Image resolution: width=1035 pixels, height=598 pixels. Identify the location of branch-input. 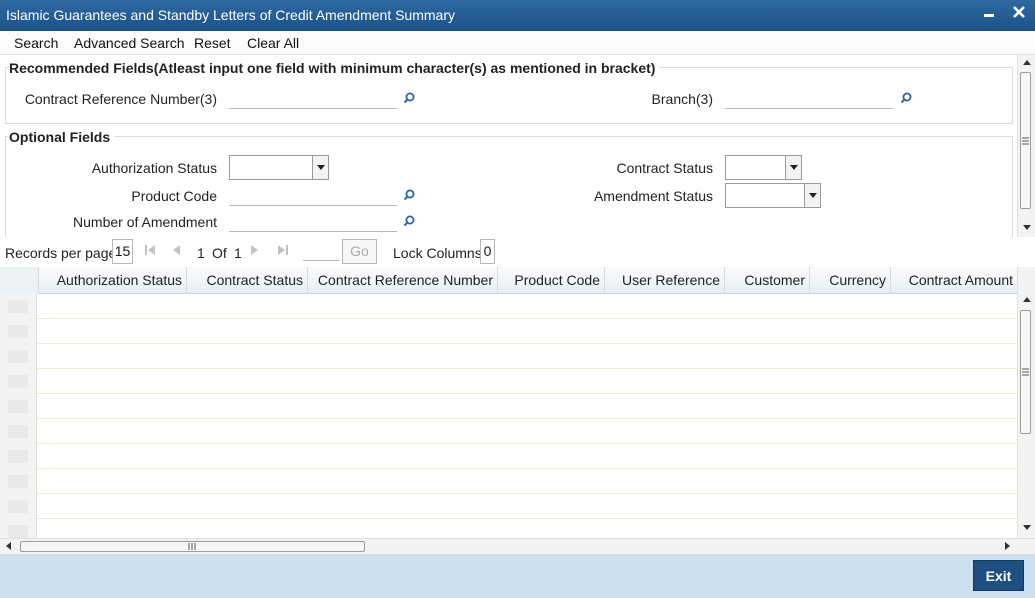
(809, 98).